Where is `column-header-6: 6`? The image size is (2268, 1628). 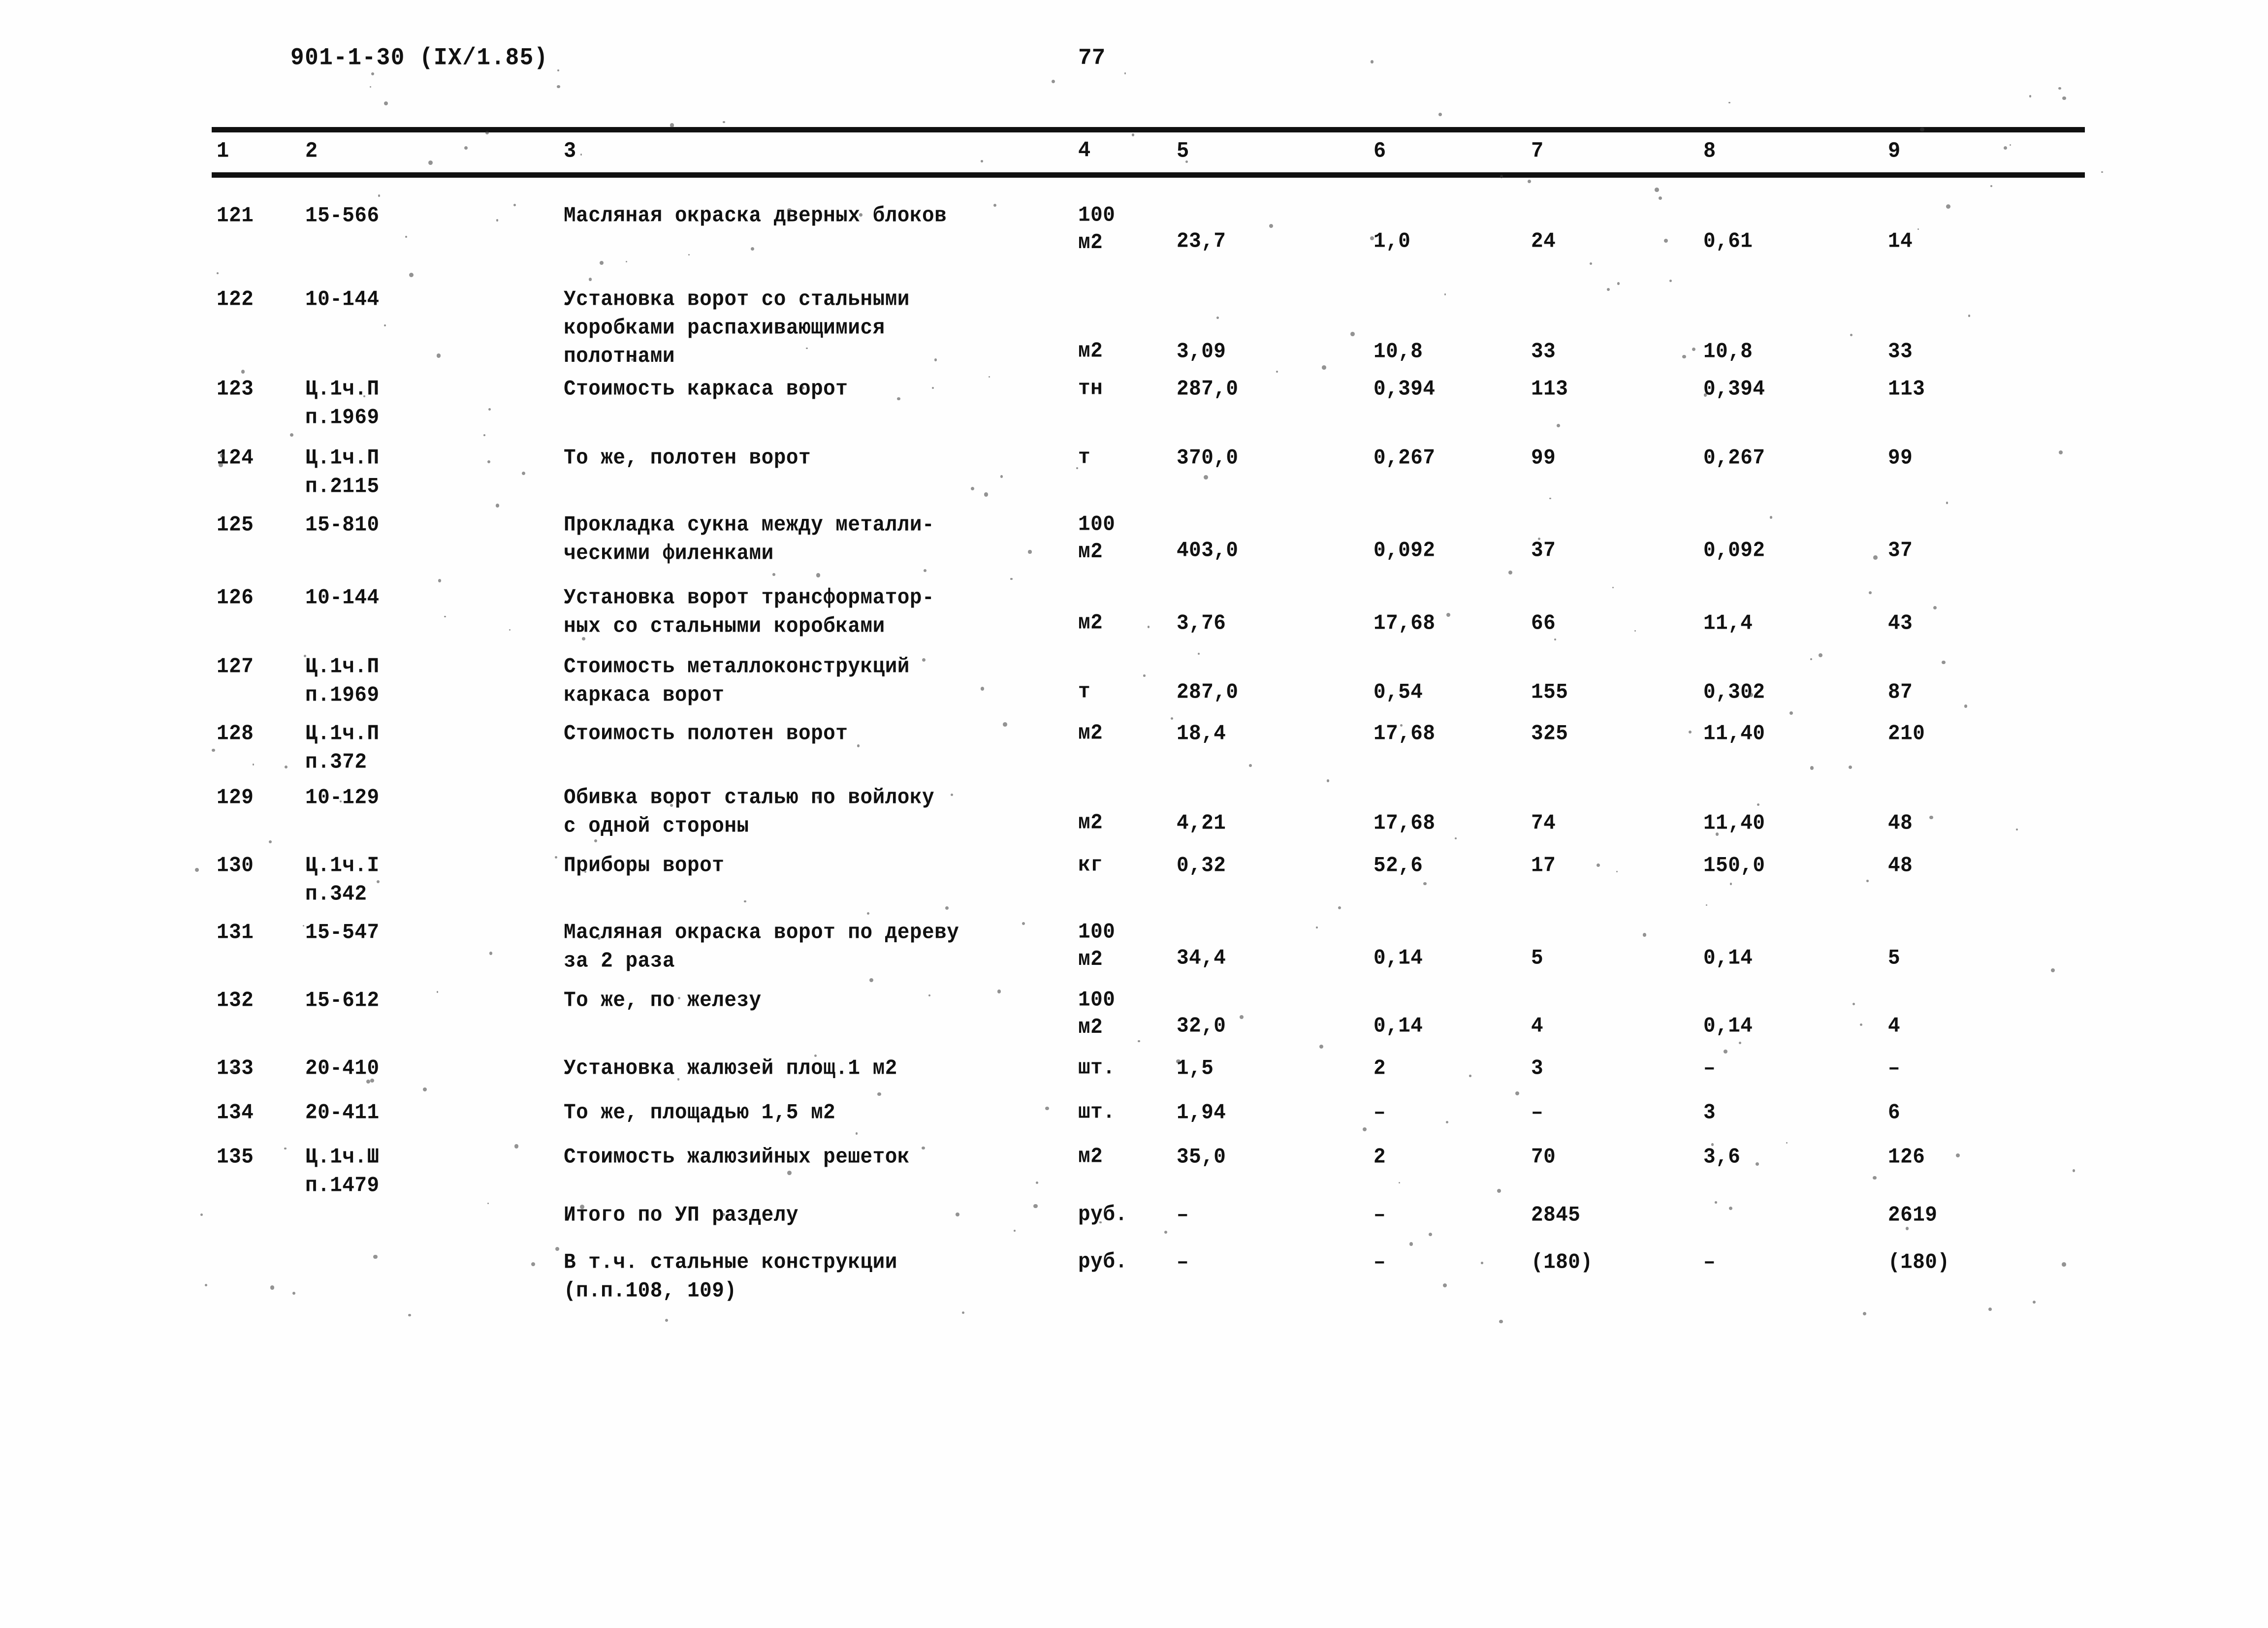
column-header-6: 6 is located at coordinates (1380, 151).